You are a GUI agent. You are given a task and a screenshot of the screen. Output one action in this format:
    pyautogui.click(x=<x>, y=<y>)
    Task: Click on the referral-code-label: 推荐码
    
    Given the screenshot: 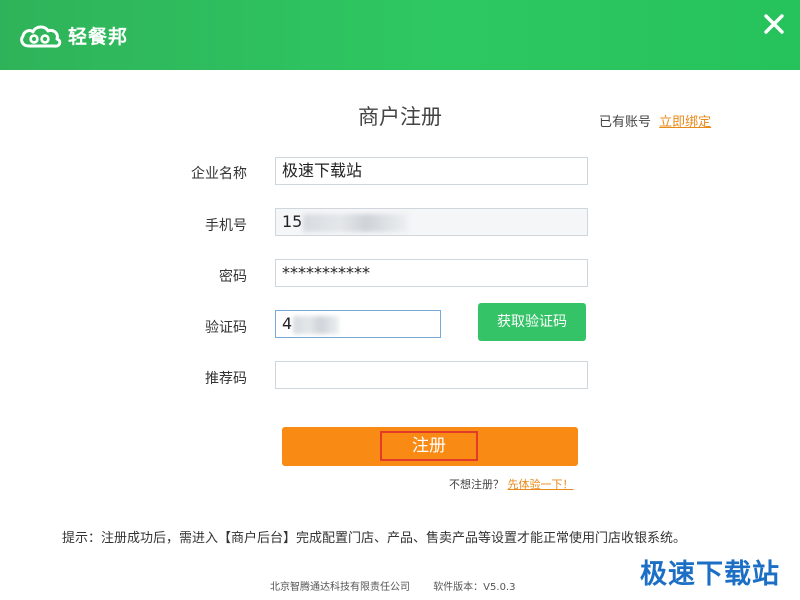 What is the action you would take?
    pyautogui.click(x=226, y=379)
    